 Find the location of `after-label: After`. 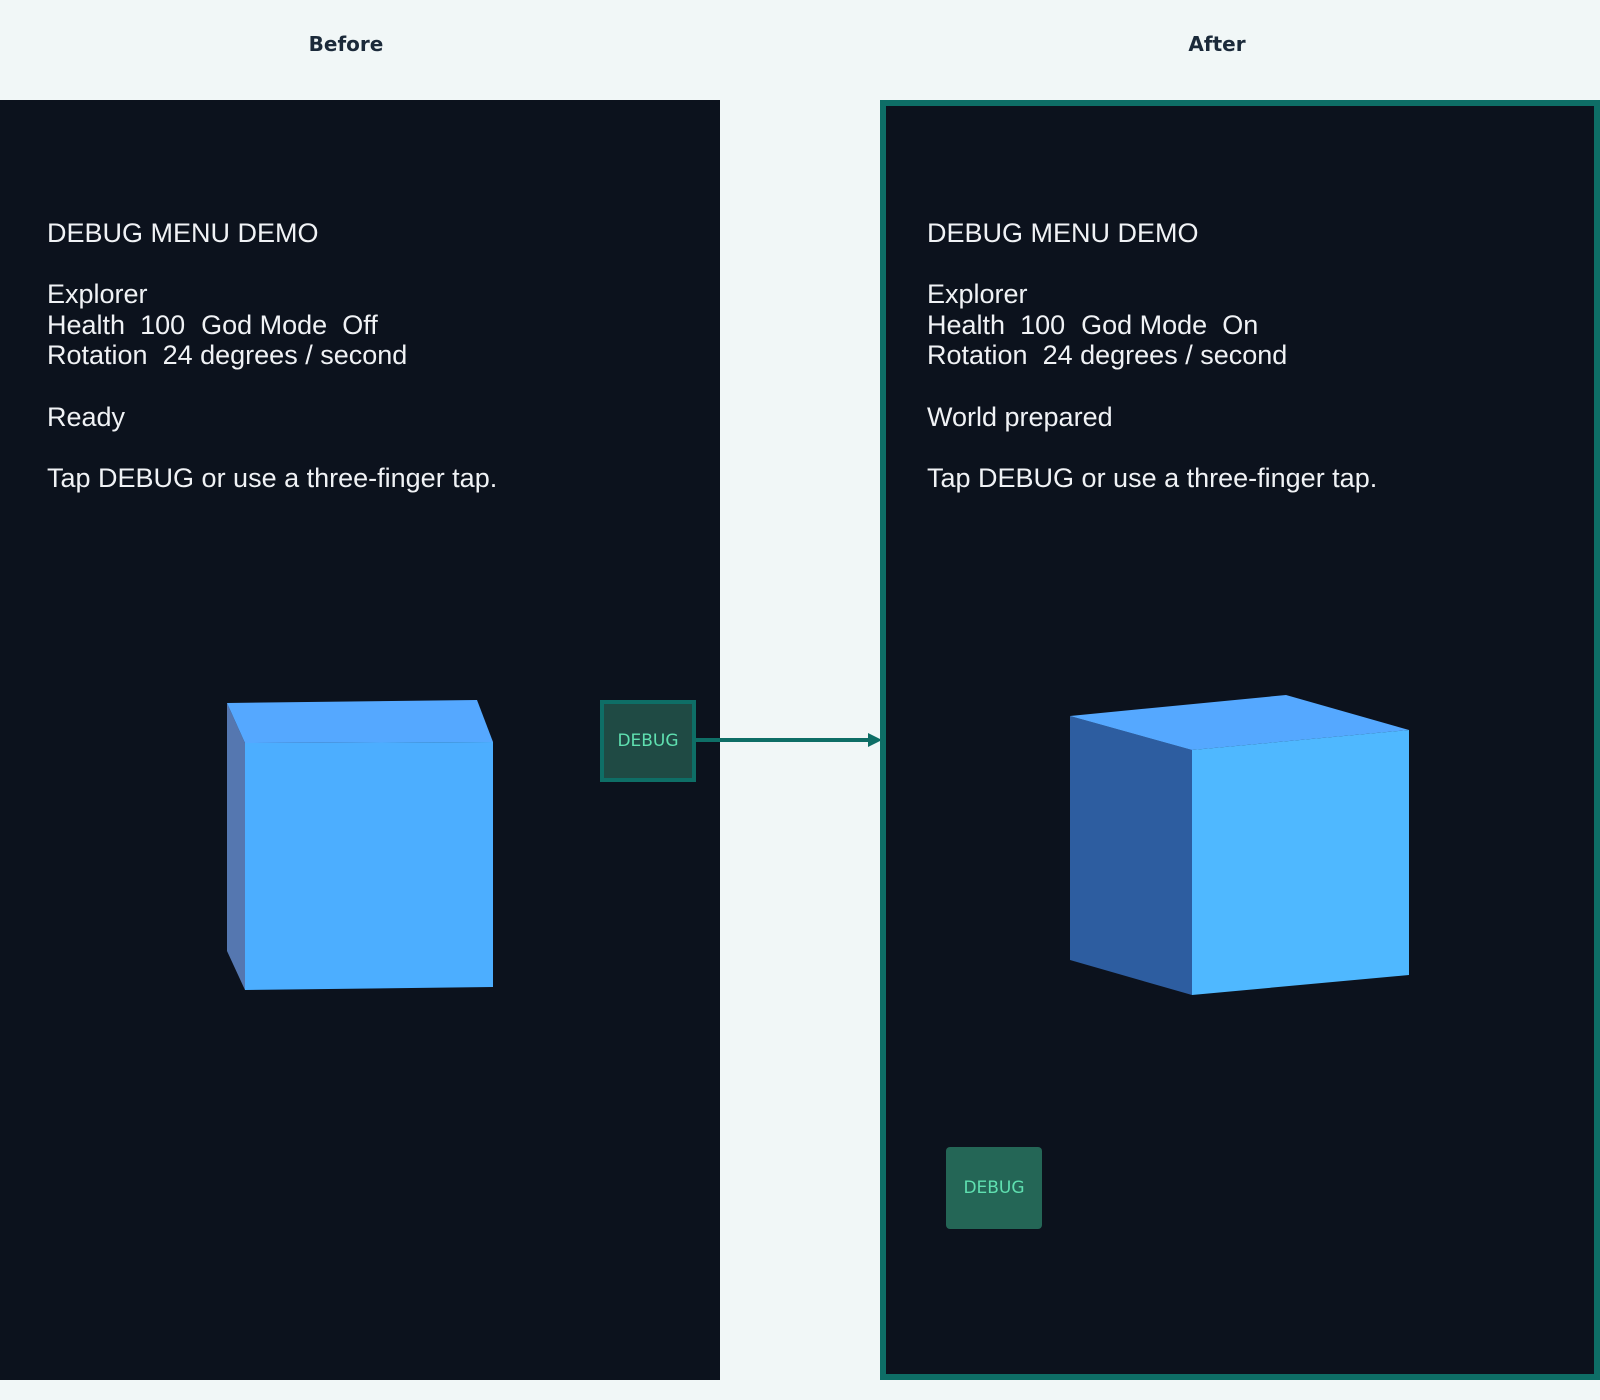

after-label: After is located at coordinates (1217, 44).